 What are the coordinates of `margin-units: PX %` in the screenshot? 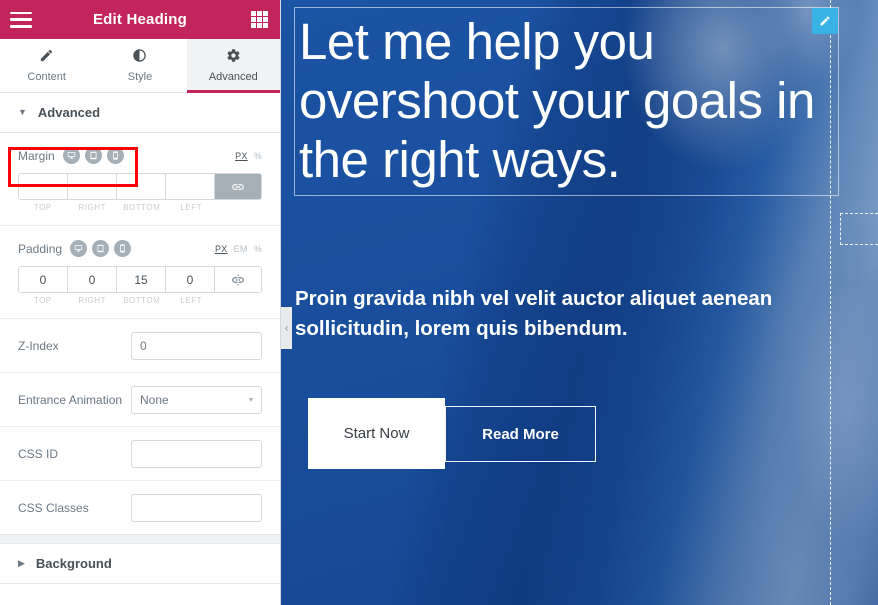 It's located at (248, 156).